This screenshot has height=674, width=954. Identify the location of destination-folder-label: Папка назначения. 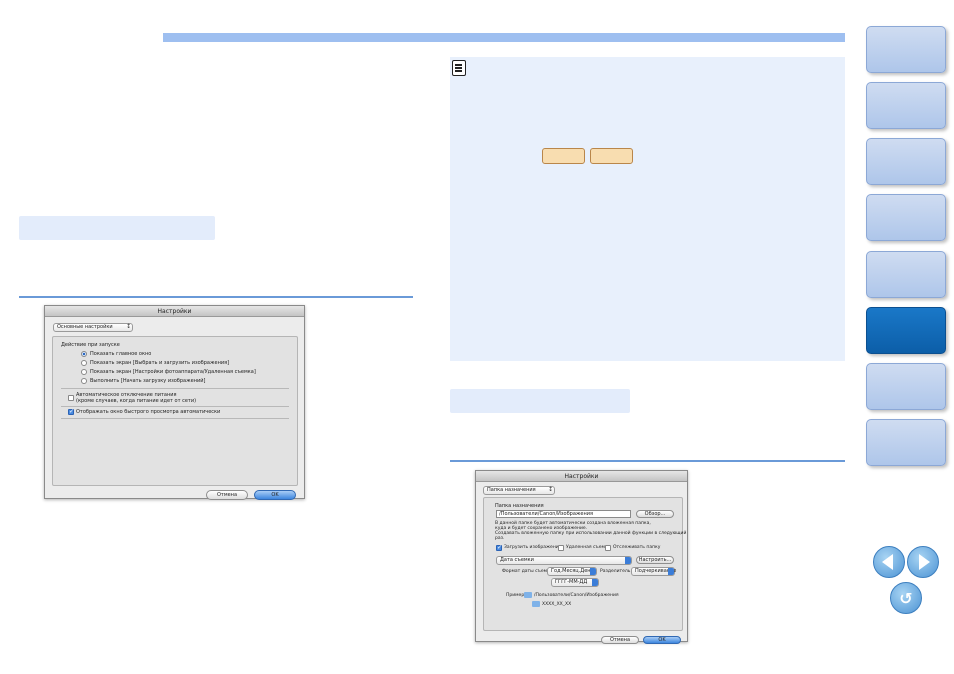
(519, 506).